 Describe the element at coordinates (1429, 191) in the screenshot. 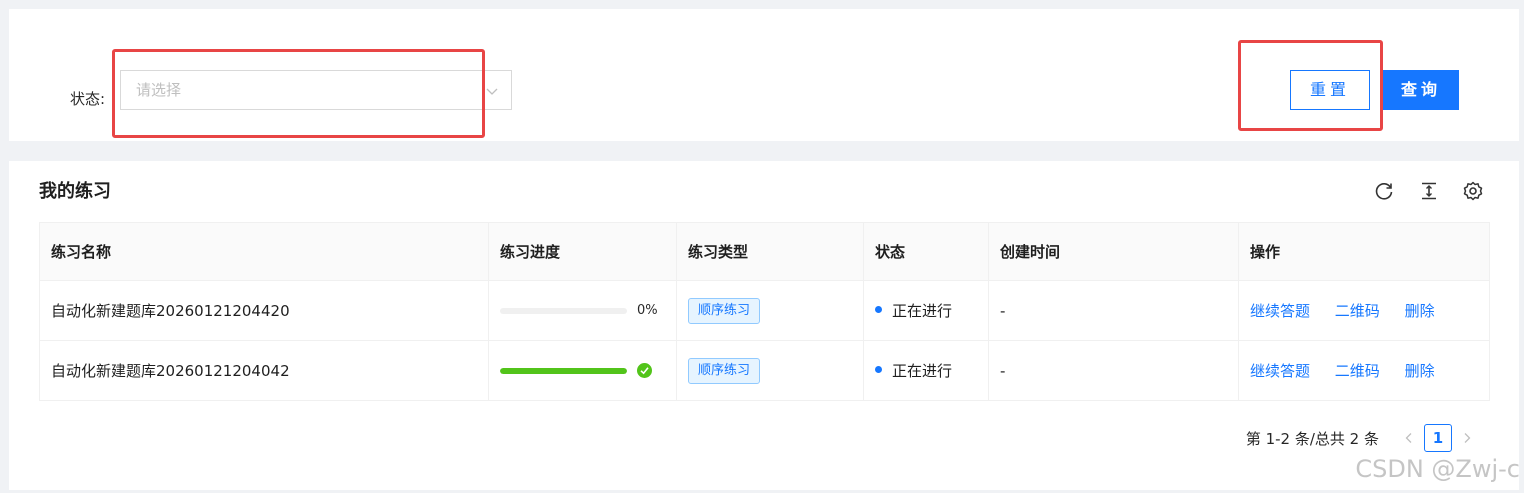

I see `density-icon` at that location.